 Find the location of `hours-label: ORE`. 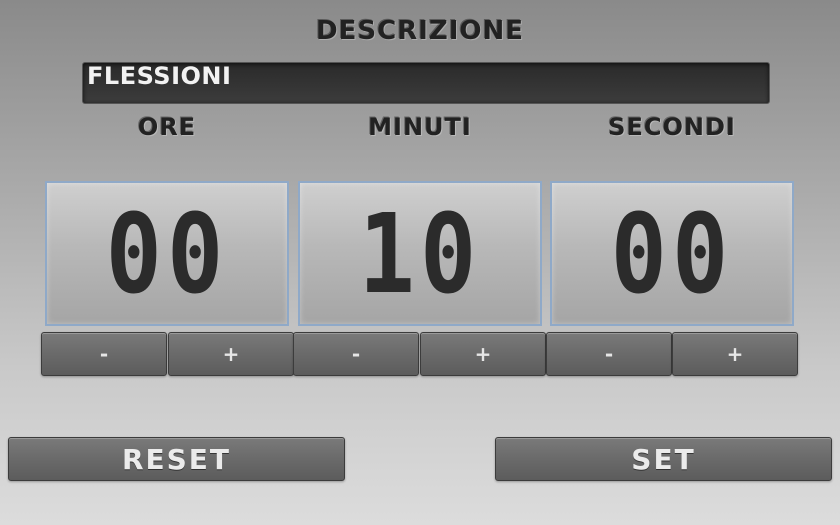

hours-label: ORE is located at coordinates (167, 127).